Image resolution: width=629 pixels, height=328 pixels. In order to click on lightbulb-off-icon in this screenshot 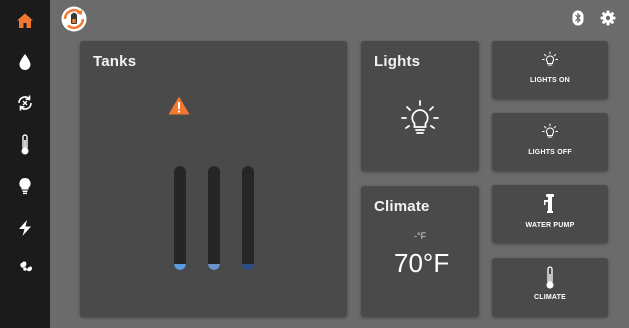, I will do `click(550, 132)`.